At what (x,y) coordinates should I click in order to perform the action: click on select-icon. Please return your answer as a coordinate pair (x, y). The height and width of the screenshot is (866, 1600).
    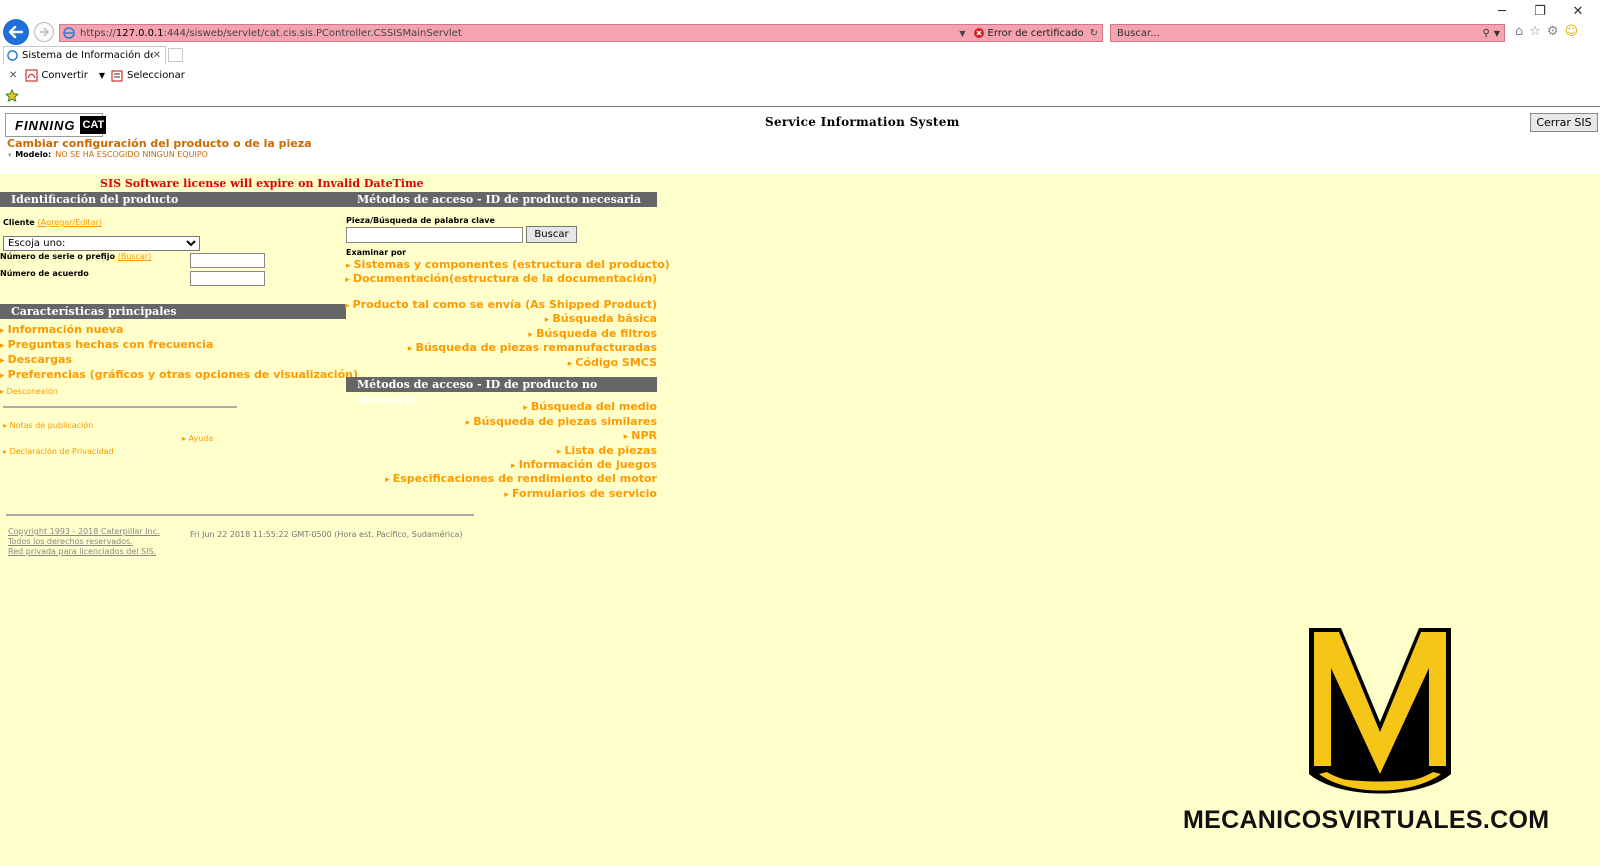
    Looking at the image, I should click on (117, 75).